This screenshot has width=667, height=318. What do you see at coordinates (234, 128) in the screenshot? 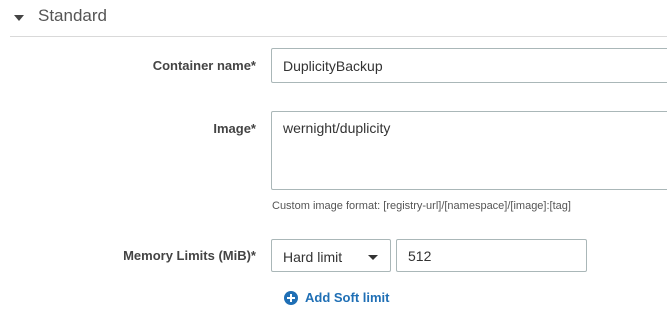
I see `image-label: Image*` at bounding box center [234, 128].